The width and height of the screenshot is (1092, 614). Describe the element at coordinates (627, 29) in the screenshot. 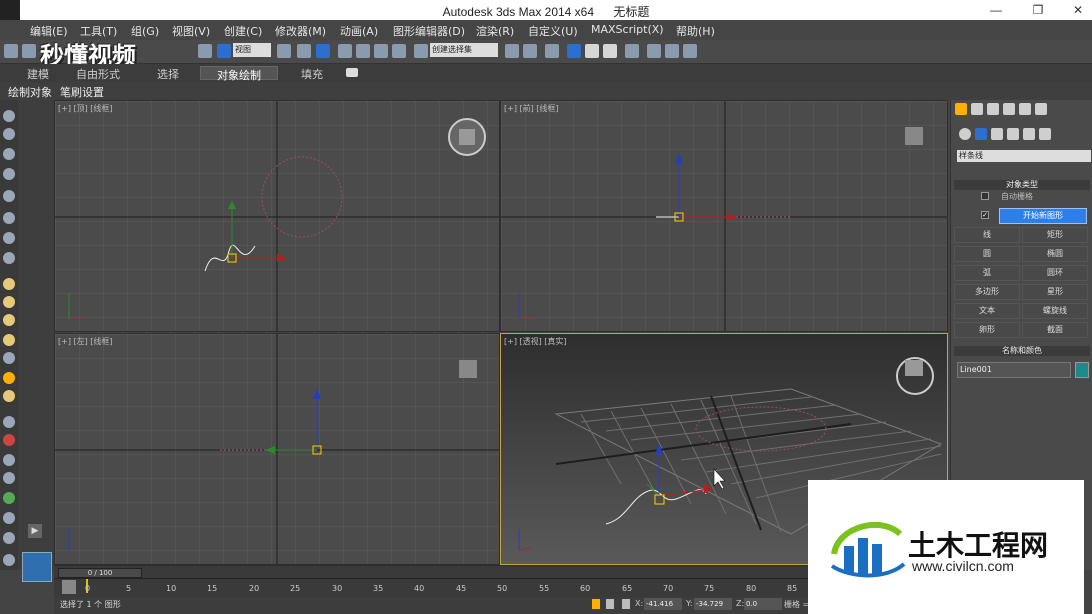

I see `menu-maxscript: MAXScript(X)` at that location.